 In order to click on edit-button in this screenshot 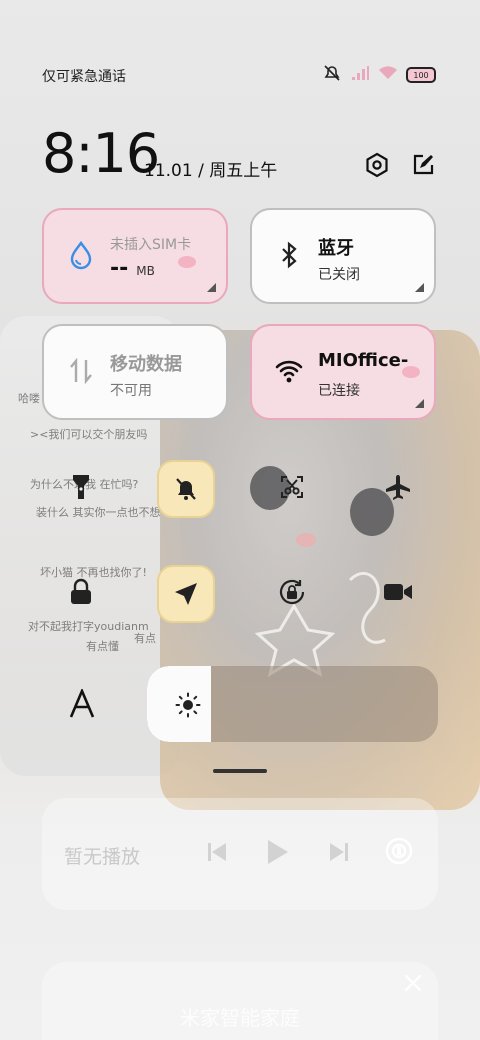, I will do `click(423, 165)`.